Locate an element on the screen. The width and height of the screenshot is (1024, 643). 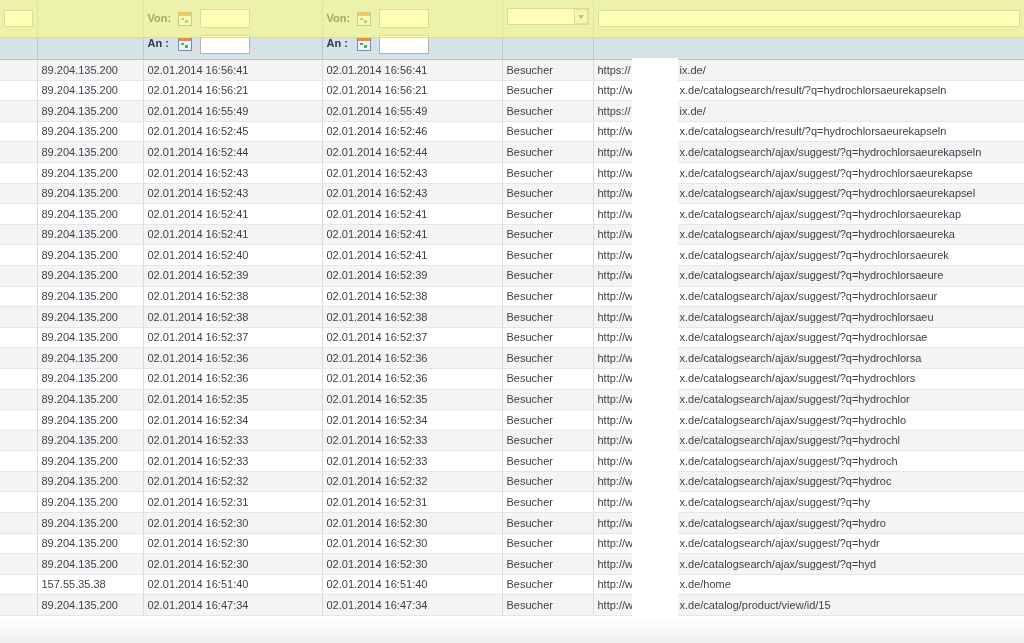
url-text: x.de/catalogsearch/ajax/suggest/?q=hydrochlorsaeur is located at coordinates (808, 296).